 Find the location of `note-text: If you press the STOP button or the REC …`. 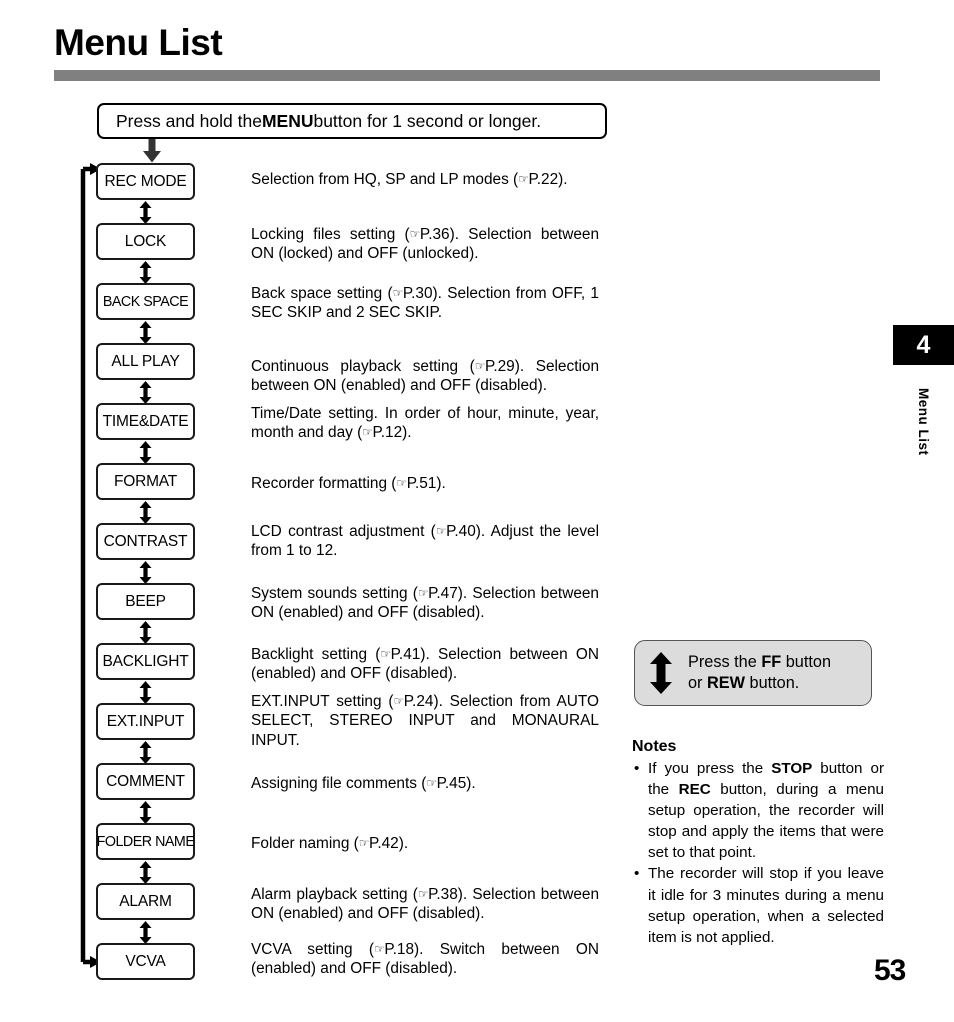

note-text: If you press the STOP button or the REC … is located at coordinates (766, 811).